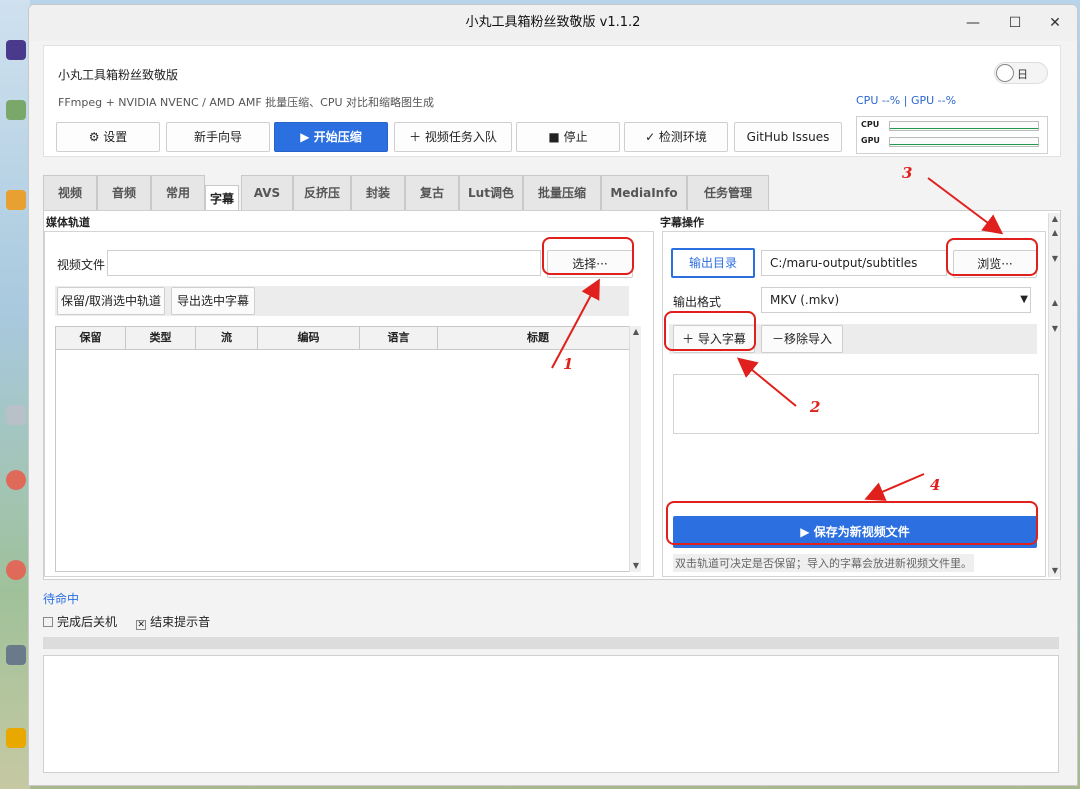 This screenshot has height=789, width=1080. Describe the element at coordinates (562, 193) in the screenshot. I see `tab-batch: 批量压缩` at that location.